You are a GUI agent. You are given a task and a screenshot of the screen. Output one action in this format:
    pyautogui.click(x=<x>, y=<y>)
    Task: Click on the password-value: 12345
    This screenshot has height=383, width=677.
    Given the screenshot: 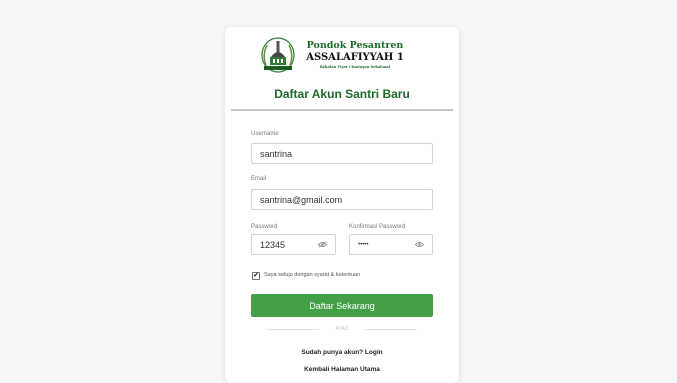 What is the action you would take?
    pyautogui.click(x=273, y=244)
    